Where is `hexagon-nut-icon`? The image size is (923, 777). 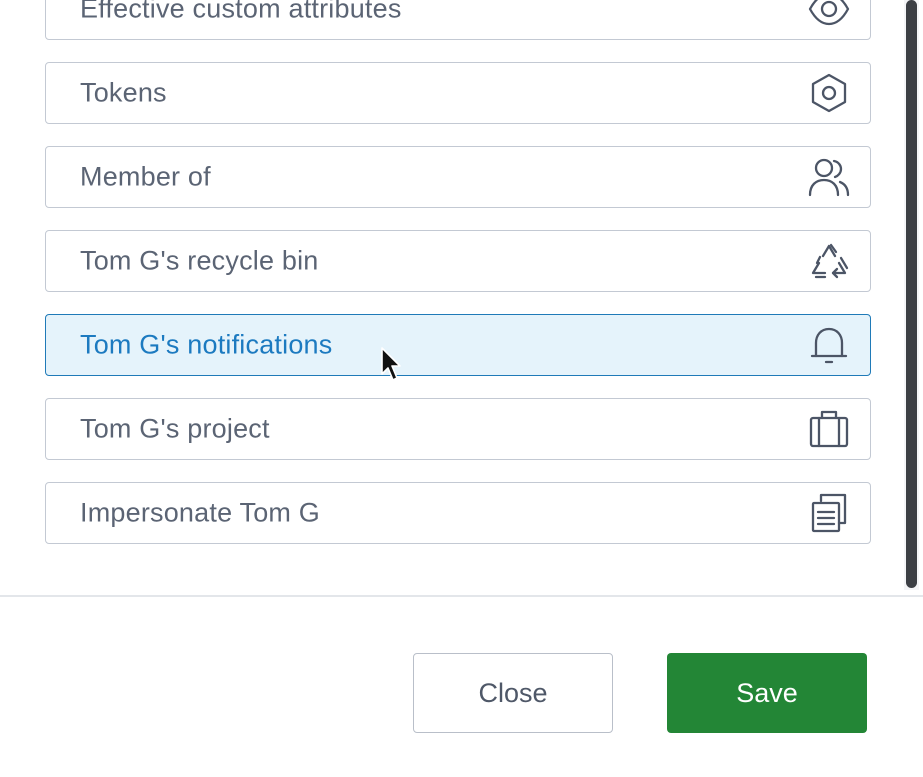 hexagon-nut-icon is located at coordinates (829, 93).